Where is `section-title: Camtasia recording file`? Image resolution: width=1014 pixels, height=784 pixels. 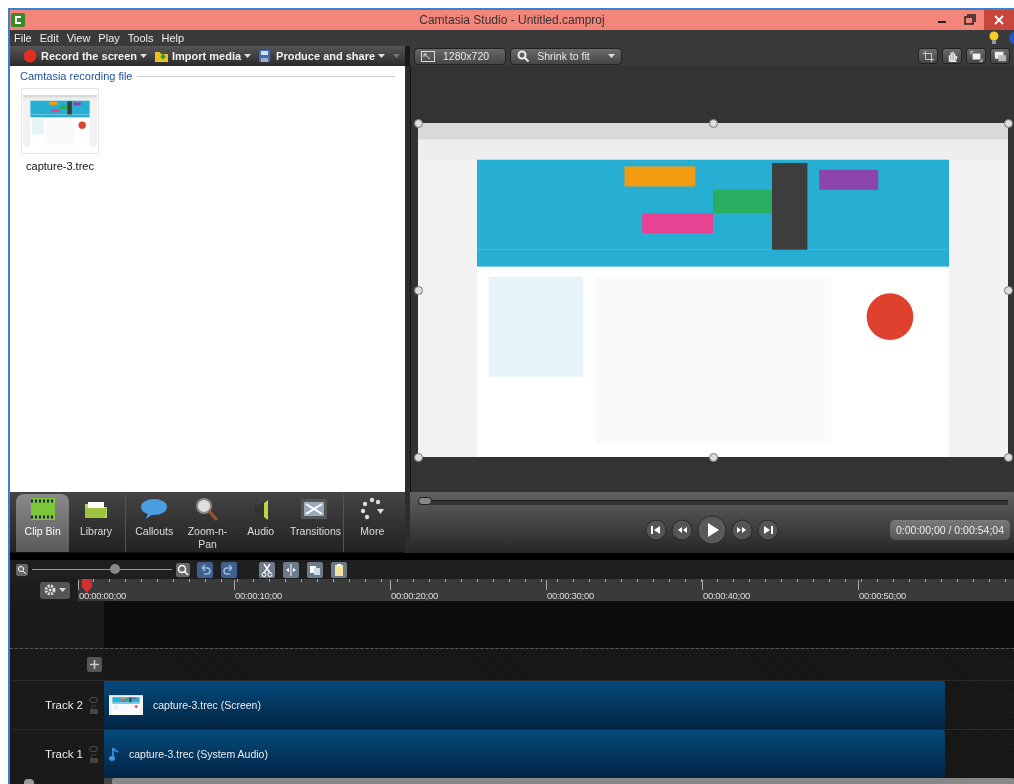 section-title: Camtasia recording file is located at coordinates (76, 76).